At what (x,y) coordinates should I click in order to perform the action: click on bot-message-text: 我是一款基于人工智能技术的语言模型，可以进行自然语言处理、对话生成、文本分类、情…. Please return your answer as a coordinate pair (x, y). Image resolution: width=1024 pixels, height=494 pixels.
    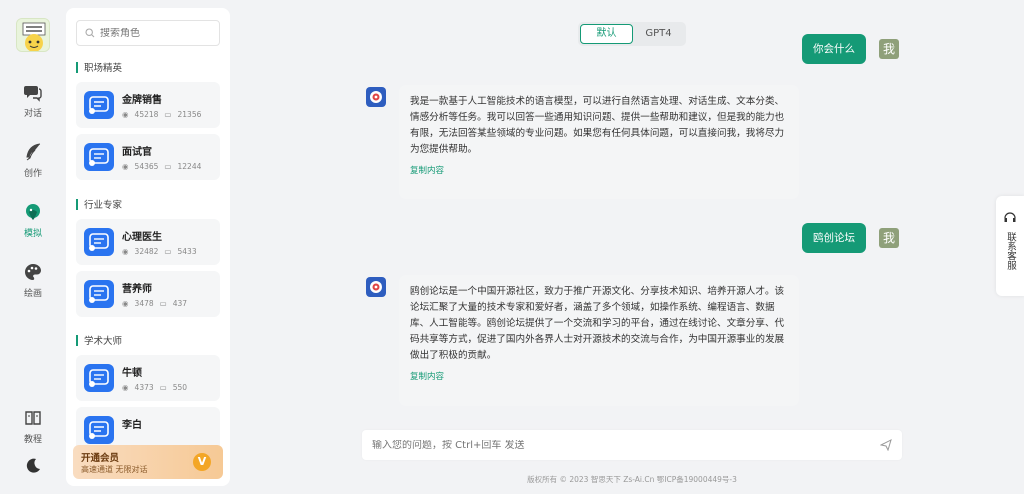
    Looking at the image, I should click on (597, 125).